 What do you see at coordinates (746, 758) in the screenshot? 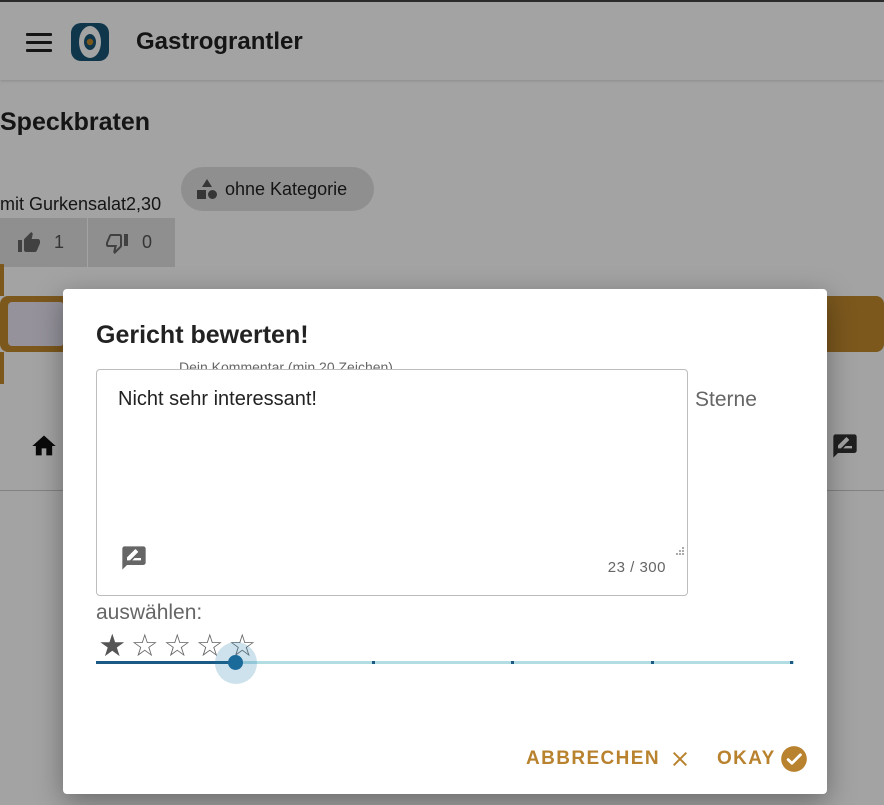
I see `okay-button-label: OKAY` at bounding box center [746, 758].